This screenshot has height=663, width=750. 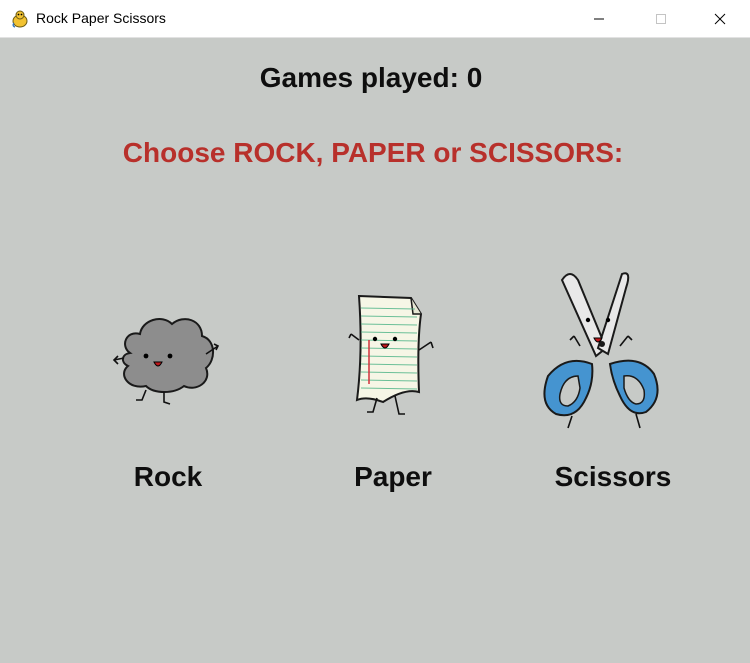 What do you see at coordinates (101, 18) in the screenshot?
I see `window-title: Rock Paper Scissors` at bounding box center [101, 18].